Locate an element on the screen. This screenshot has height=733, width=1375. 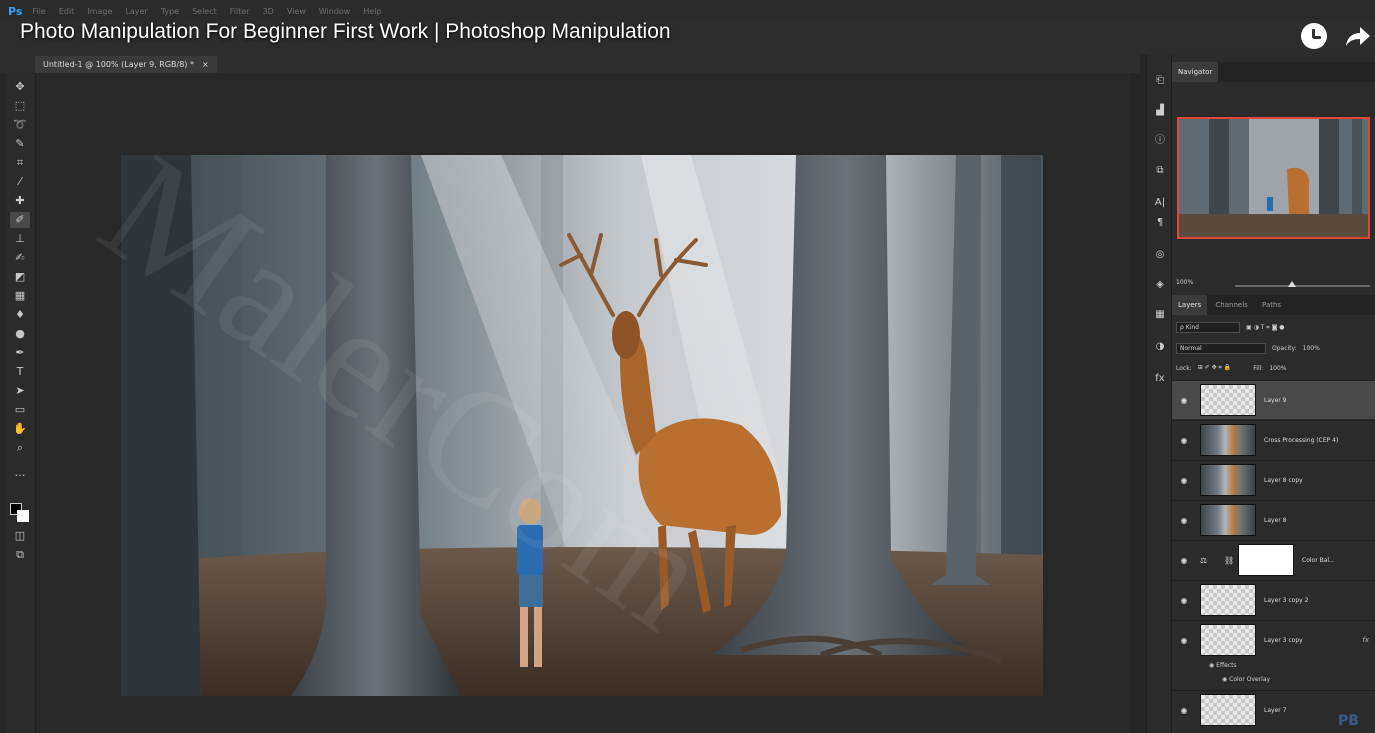
lock-row: Lock: ⊞ ✐ ✥ ⌗ 🔒 Fill: 100% is located at coordinates (1231, 368).